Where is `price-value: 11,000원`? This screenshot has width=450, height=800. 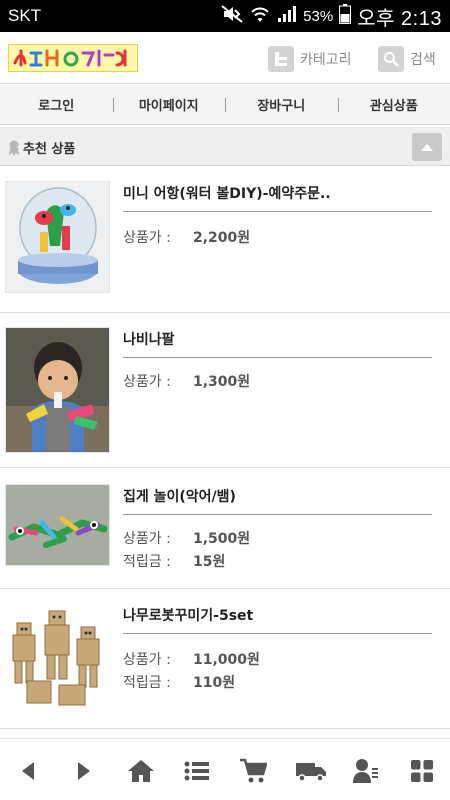 price-value: 11,000원 is located at coordinates (226, 660).